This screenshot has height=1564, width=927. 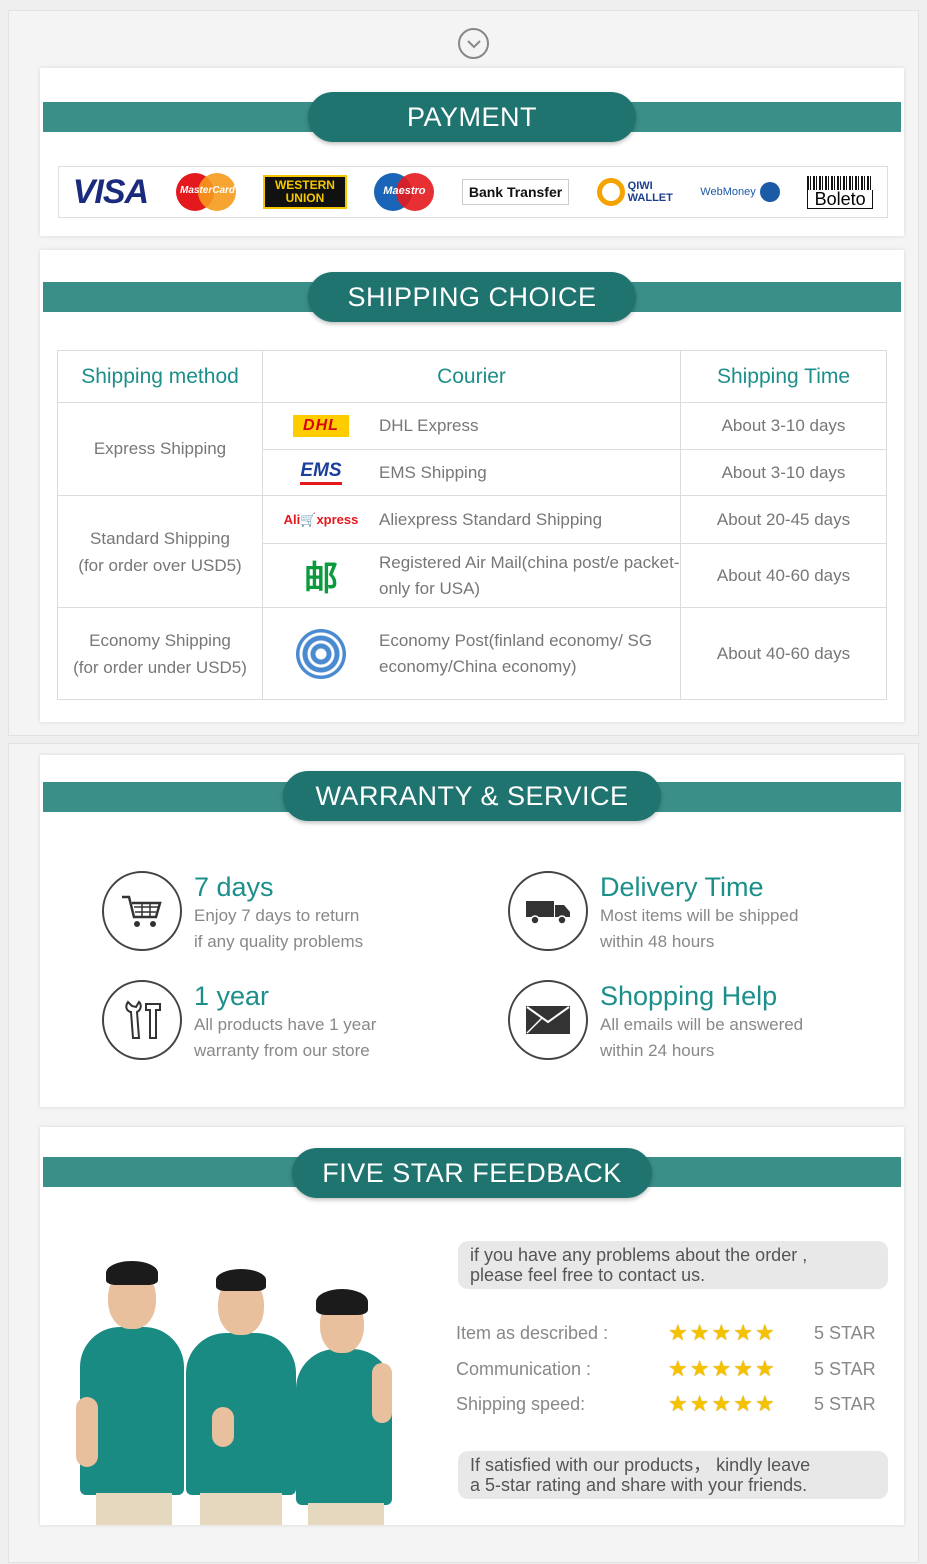 What do you see at coordinates (234, 887) in the screenshot?
I see `warranty-title-return: 7 days` at bounding box center [234, 887].